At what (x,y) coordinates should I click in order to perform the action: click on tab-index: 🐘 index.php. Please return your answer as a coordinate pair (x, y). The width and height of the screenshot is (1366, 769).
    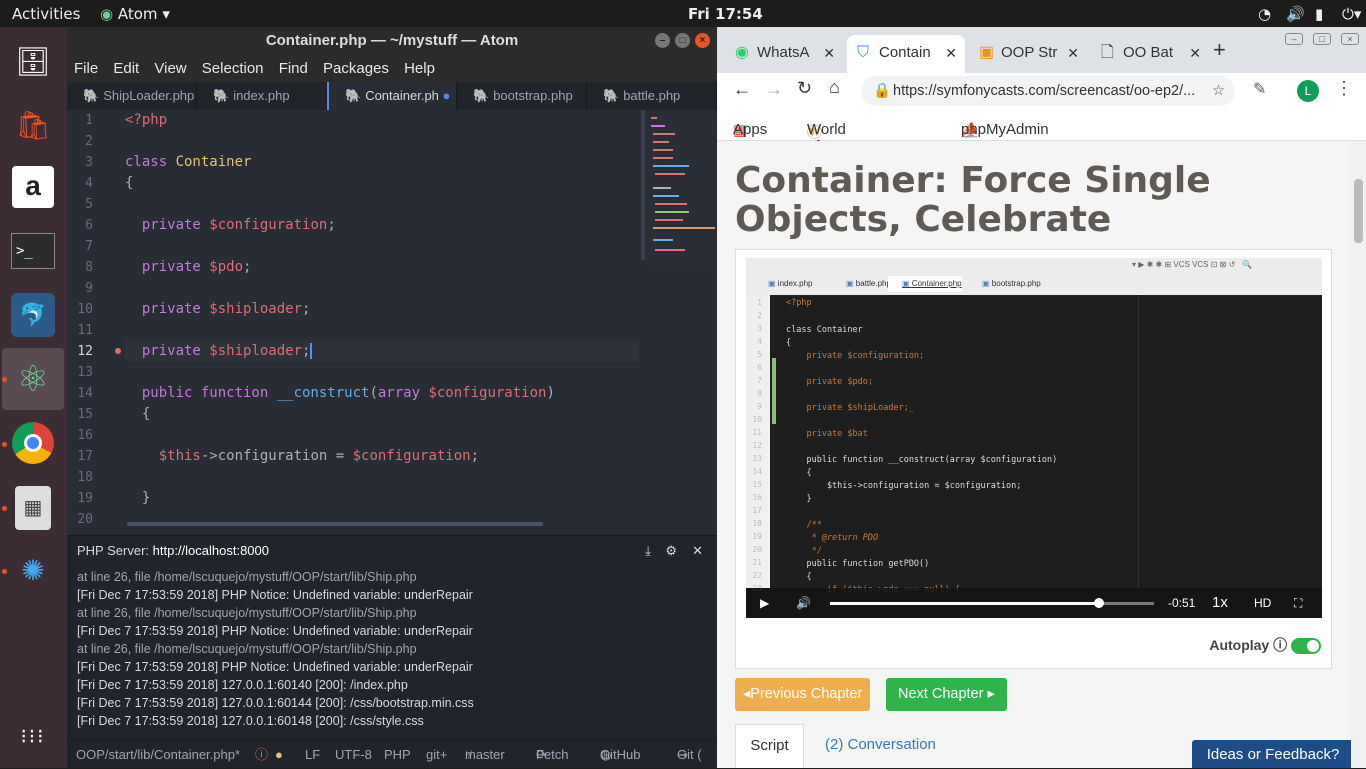
    Looking at the image, I should click on (262, 96).